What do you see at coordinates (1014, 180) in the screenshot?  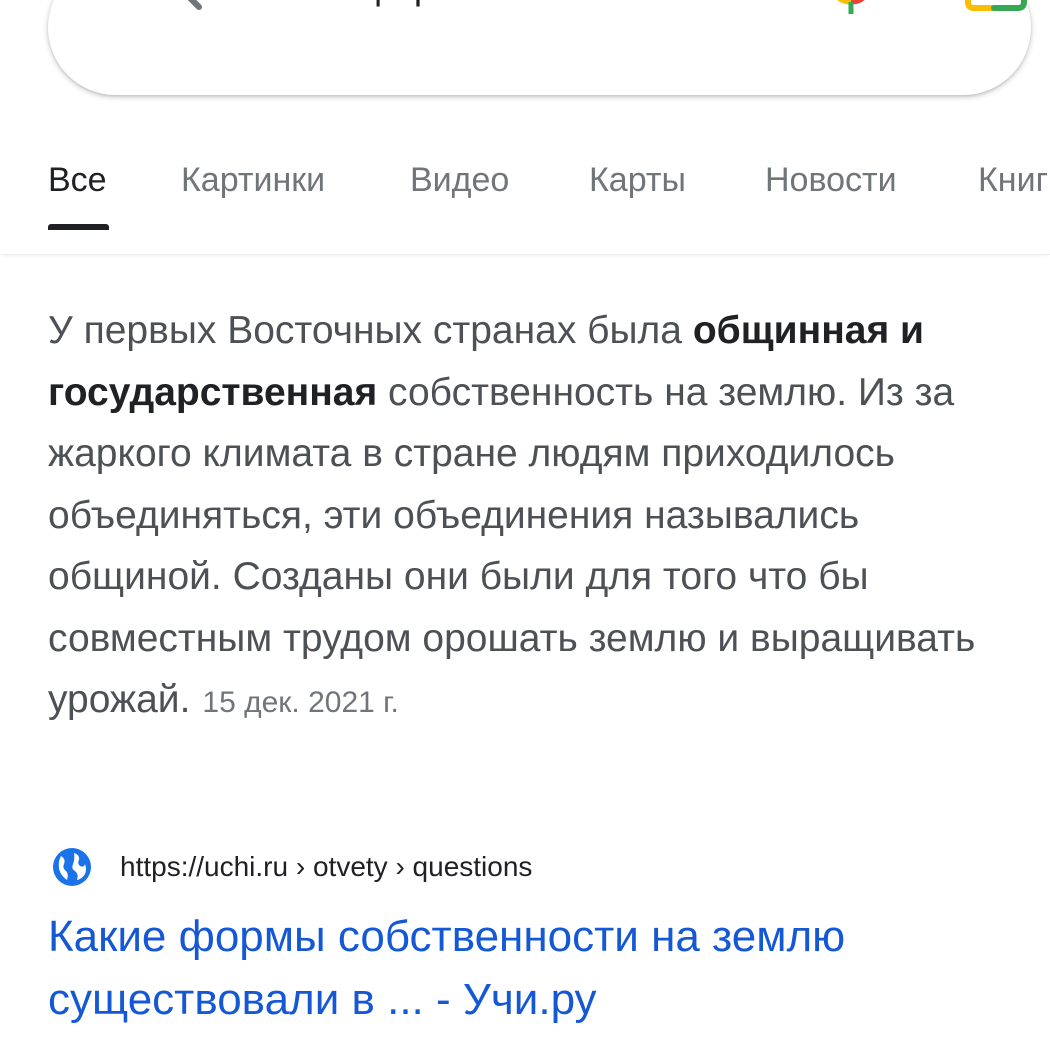 I see `tab-books: Книги` at bounding box center [1014, 180].